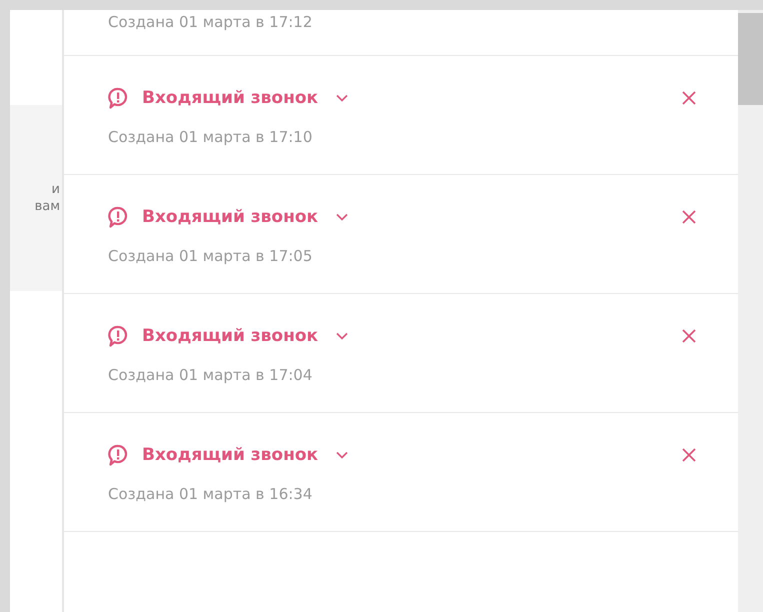 Image resolution: width=763 pixels, height=612 pixels. Describe the element at coordinates (210, 256) in the screenshot. I see `created-date: Создана 01 марта в 17:05` at that location.